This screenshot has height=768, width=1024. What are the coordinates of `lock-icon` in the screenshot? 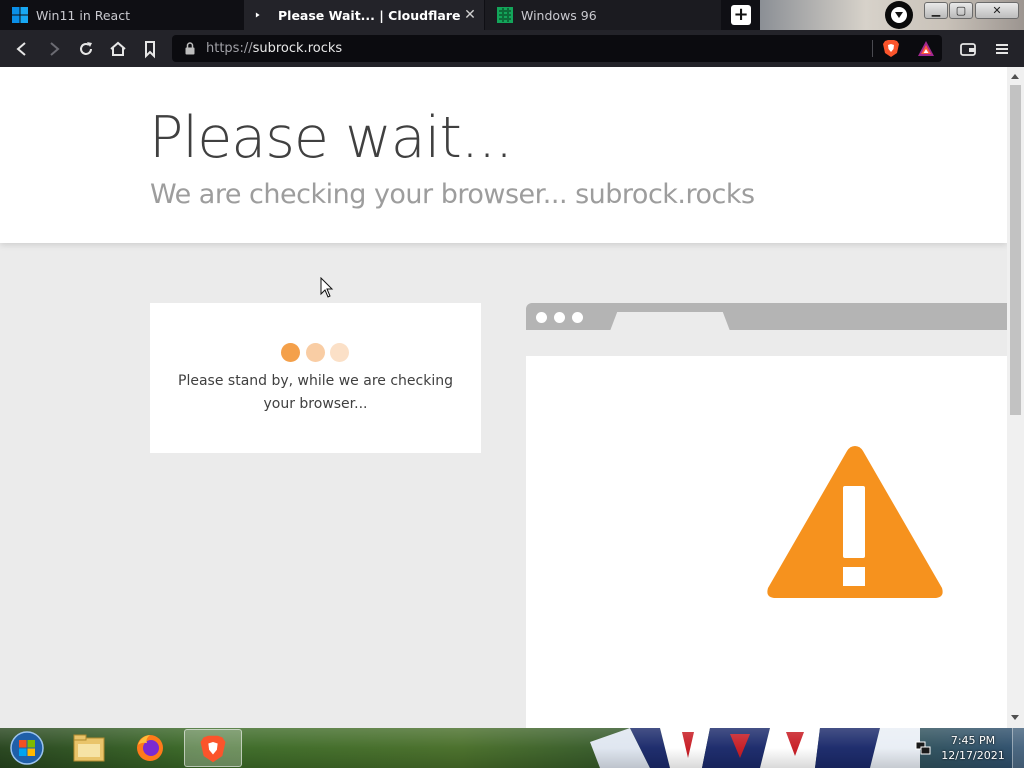 It's located at (190, 48).